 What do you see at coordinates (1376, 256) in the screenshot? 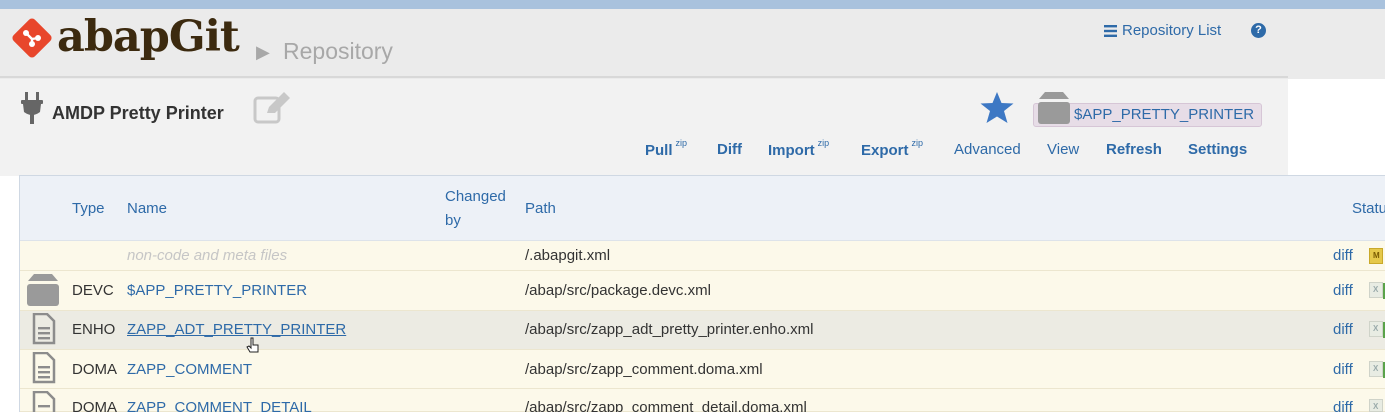
I see `status-badge: M` at bounding box center [1376, 256].